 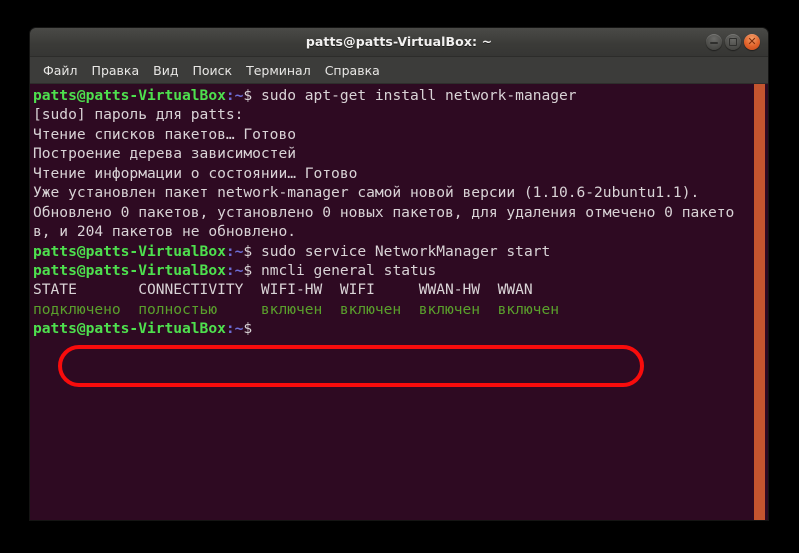 I want to click on terminal-line: Построение дерева зависимостей, so click(x=390, y=153).